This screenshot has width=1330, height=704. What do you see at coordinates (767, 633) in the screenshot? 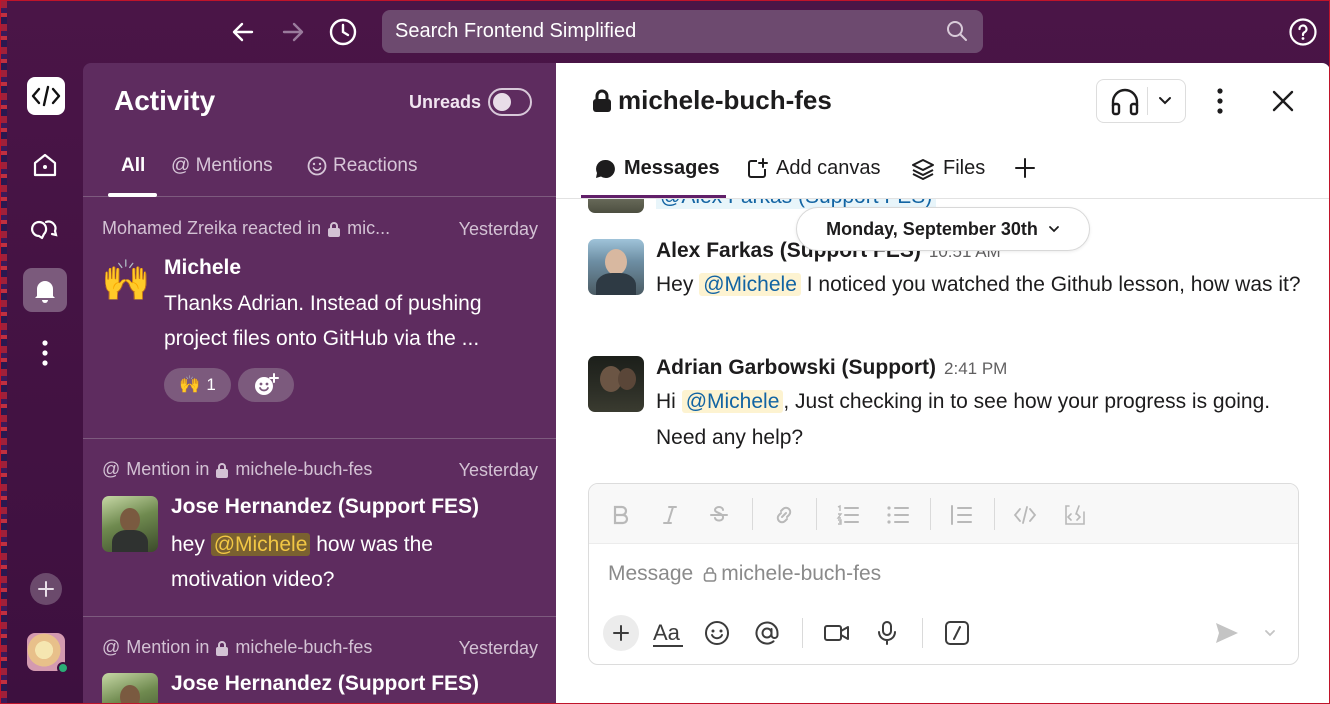
I see `mention-button` at bounding box center [767, 633].